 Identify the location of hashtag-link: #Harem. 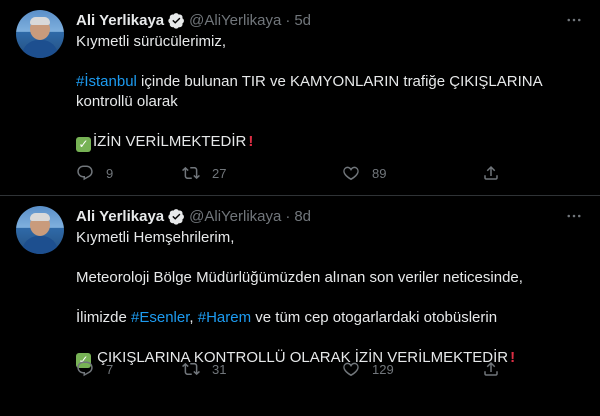
(224, 317).